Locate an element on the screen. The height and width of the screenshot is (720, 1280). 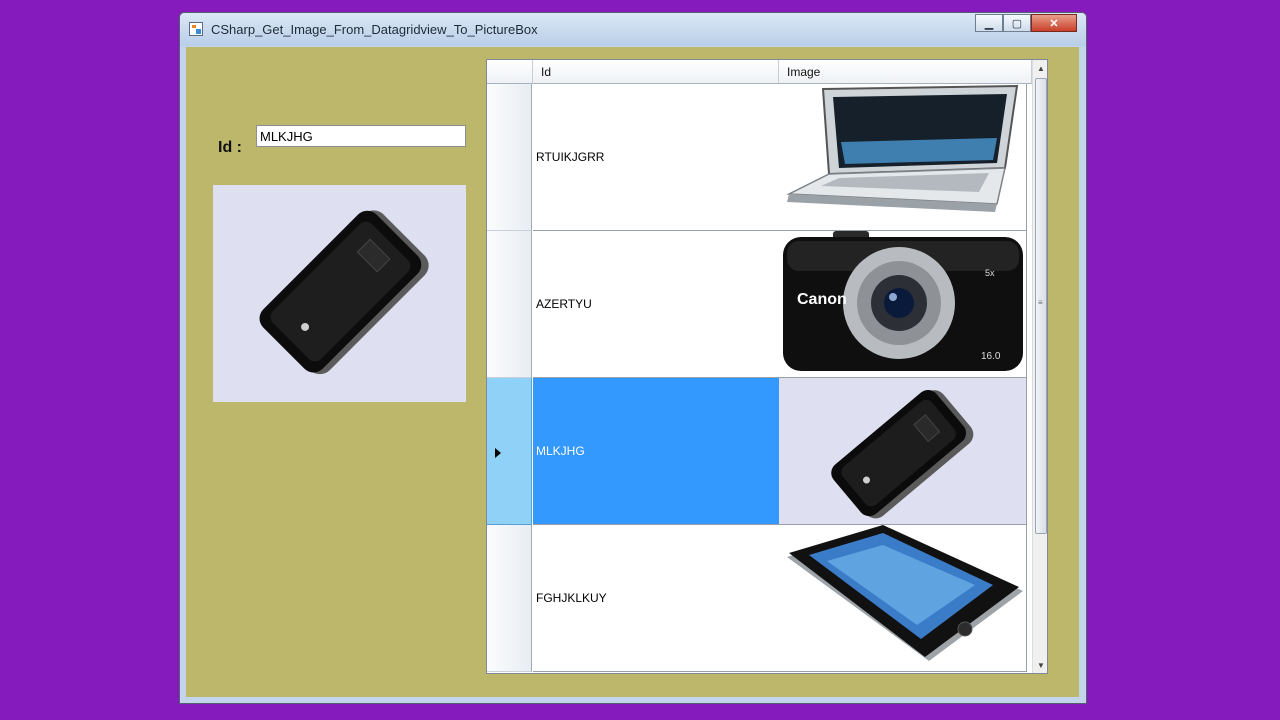
maximize-button: ▢ is located at coordinates (1017, 23).